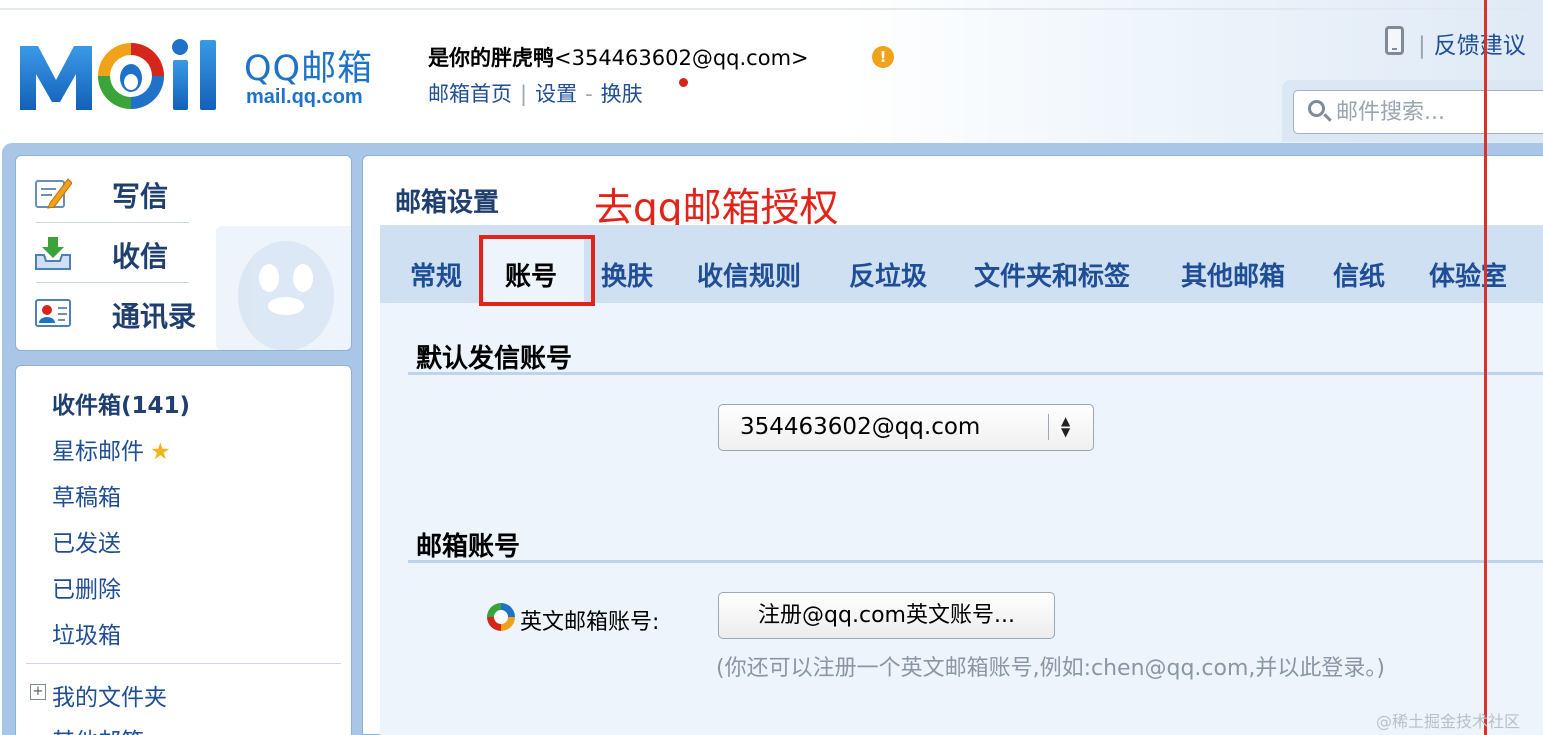 The width and height of the screenshot is (1543, 735). I want to click on compose-icon, so click(53, 193).